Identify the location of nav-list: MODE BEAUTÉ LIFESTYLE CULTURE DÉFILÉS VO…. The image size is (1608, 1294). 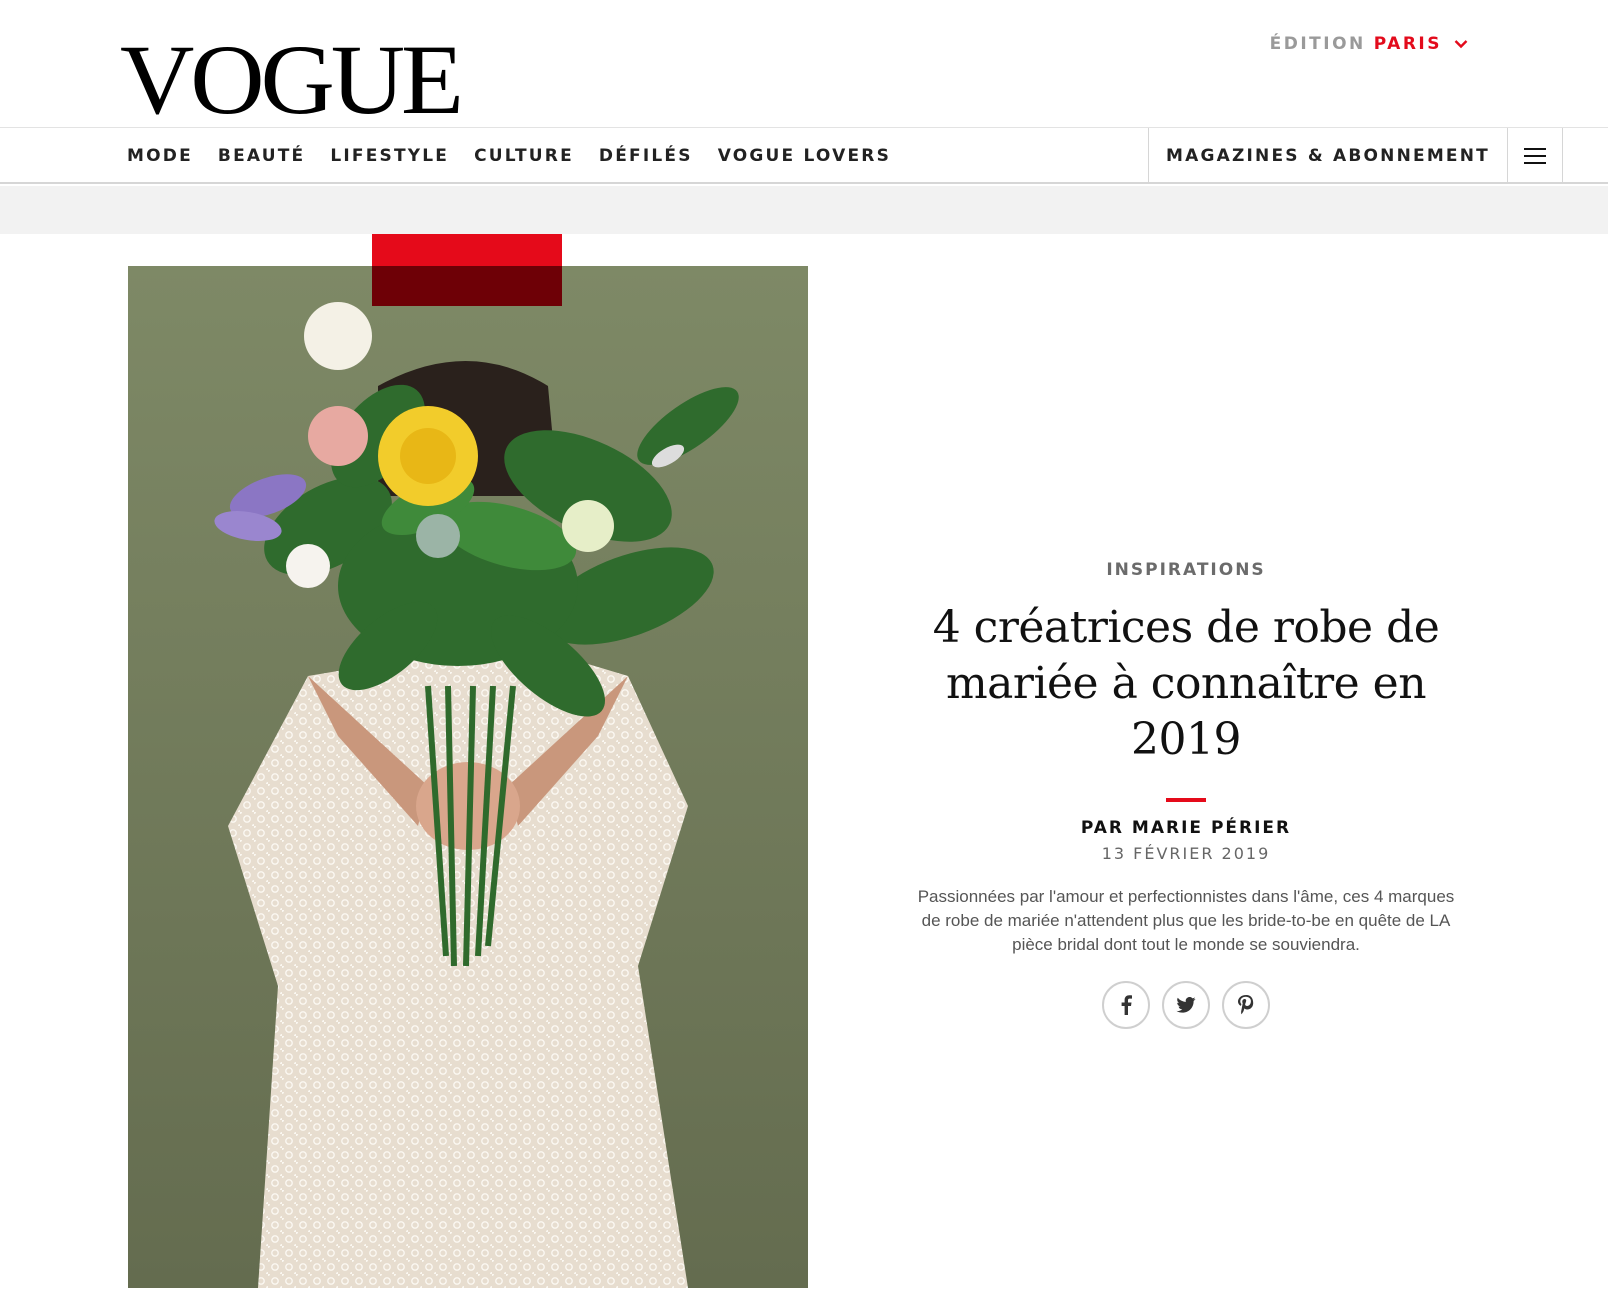
(509, 156).